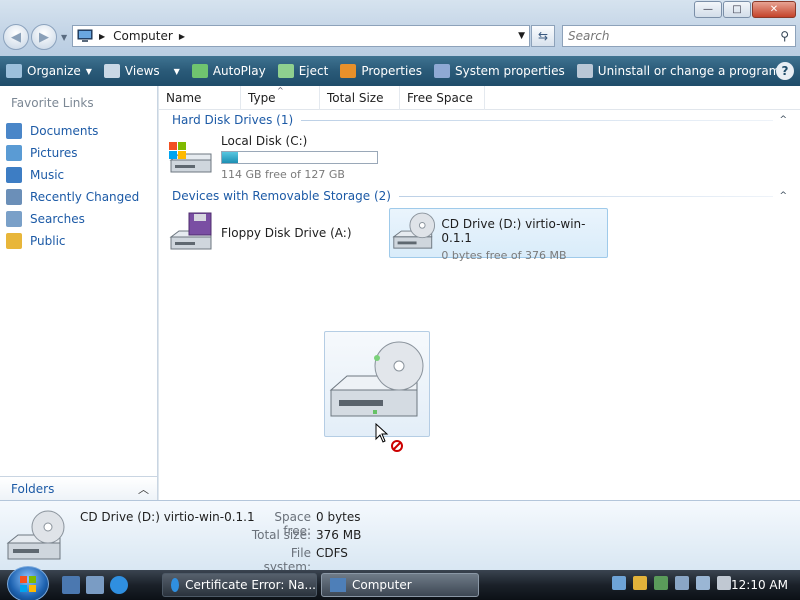 This screenshot has width=800, height=600. Describe the element at coordinates (44, 37) in the screenshot. I see `forward-button: ▶` at that location.